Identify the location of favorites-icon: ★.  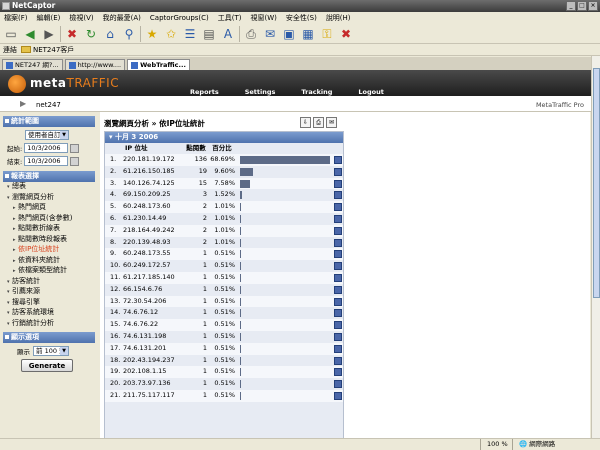
(152, 34).